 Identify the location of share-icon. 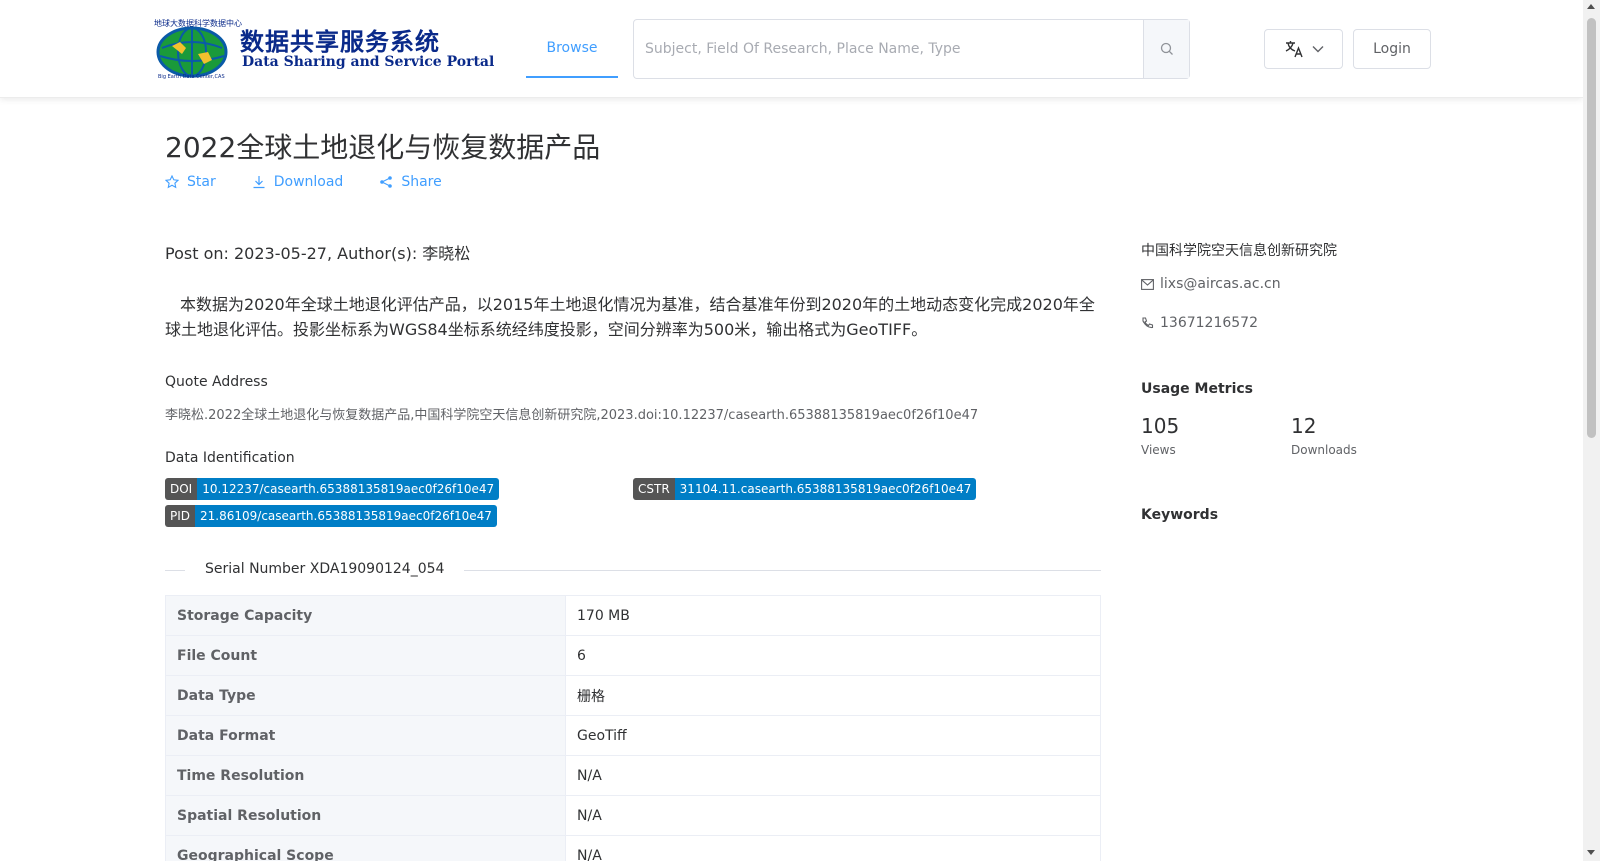
(386, 182).